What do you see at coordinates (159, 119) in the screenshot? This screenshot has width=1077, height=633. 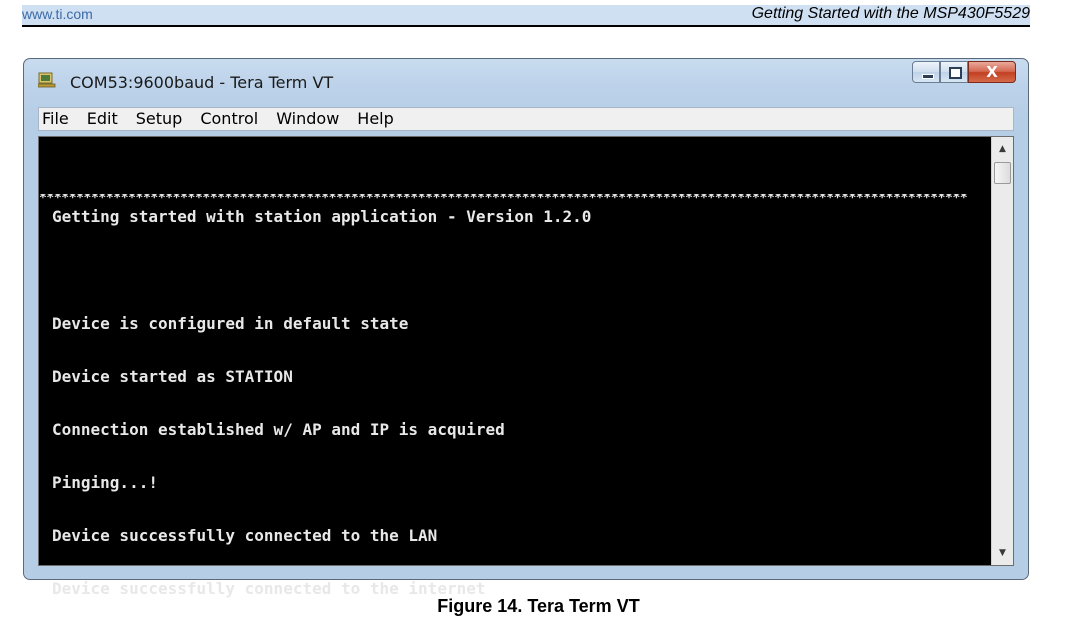 I see `menu-setup: Setup` at bounding box center [159, 119].